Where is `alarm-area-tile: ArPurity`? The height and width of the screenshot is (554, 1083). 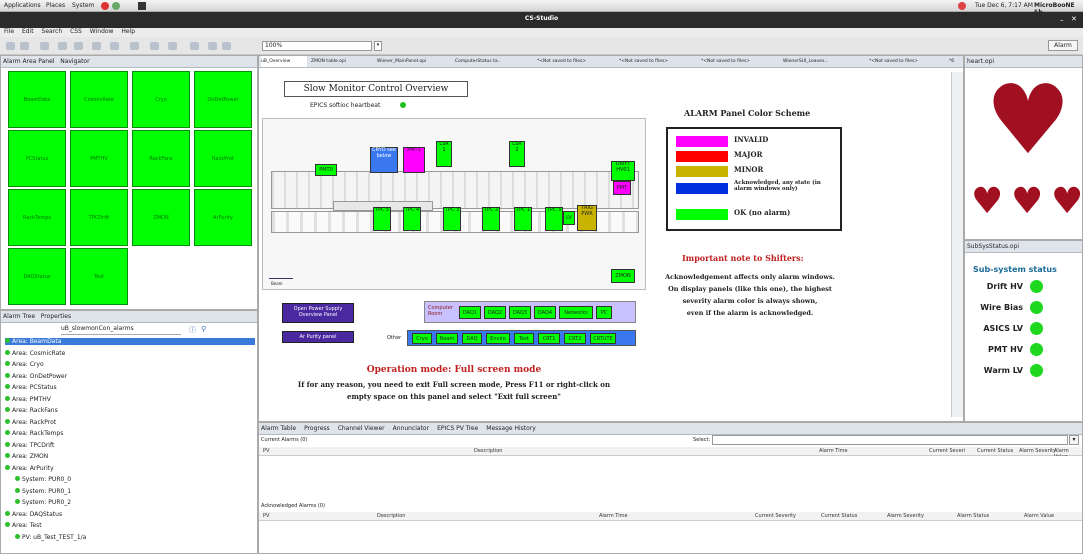
alarm-area-tile: ArPurity is located at coordinates (223, 217).